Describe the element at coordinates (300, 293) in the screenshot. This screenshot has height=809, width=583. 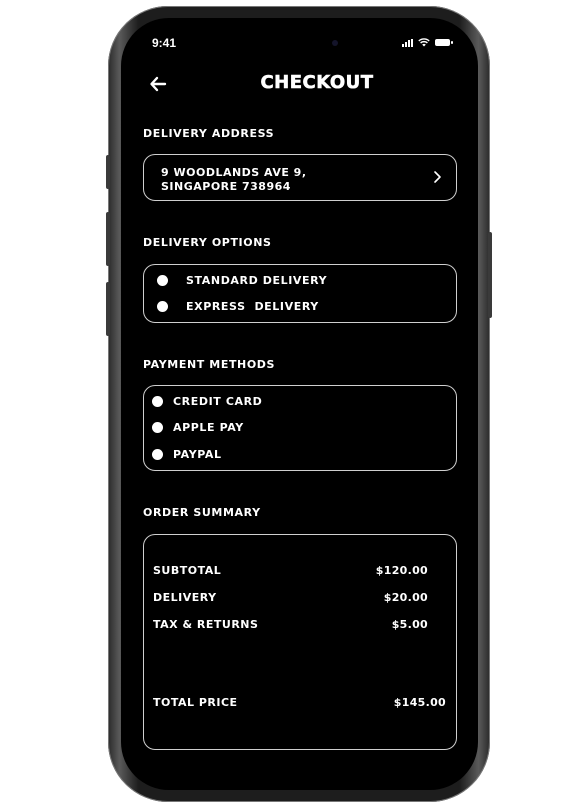
I see `delivery-options-group: STANDARD DELIVERY EXPRESS DELIVERY` at that location.